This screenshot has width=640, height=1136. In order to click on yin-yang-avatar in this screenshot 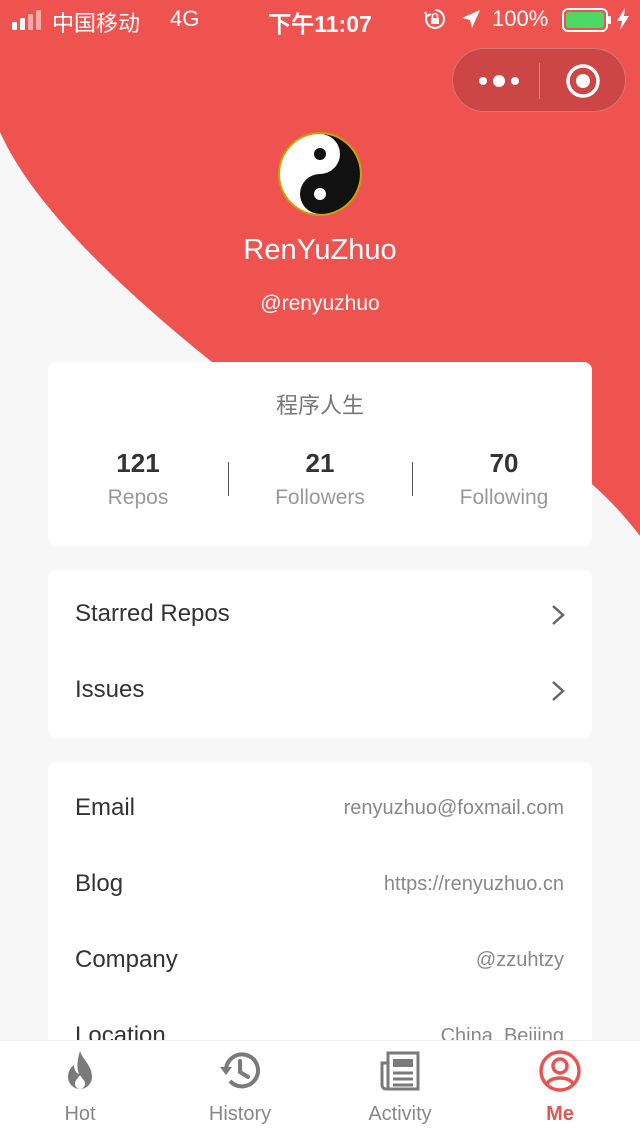, I will do `click(320, 174)`.